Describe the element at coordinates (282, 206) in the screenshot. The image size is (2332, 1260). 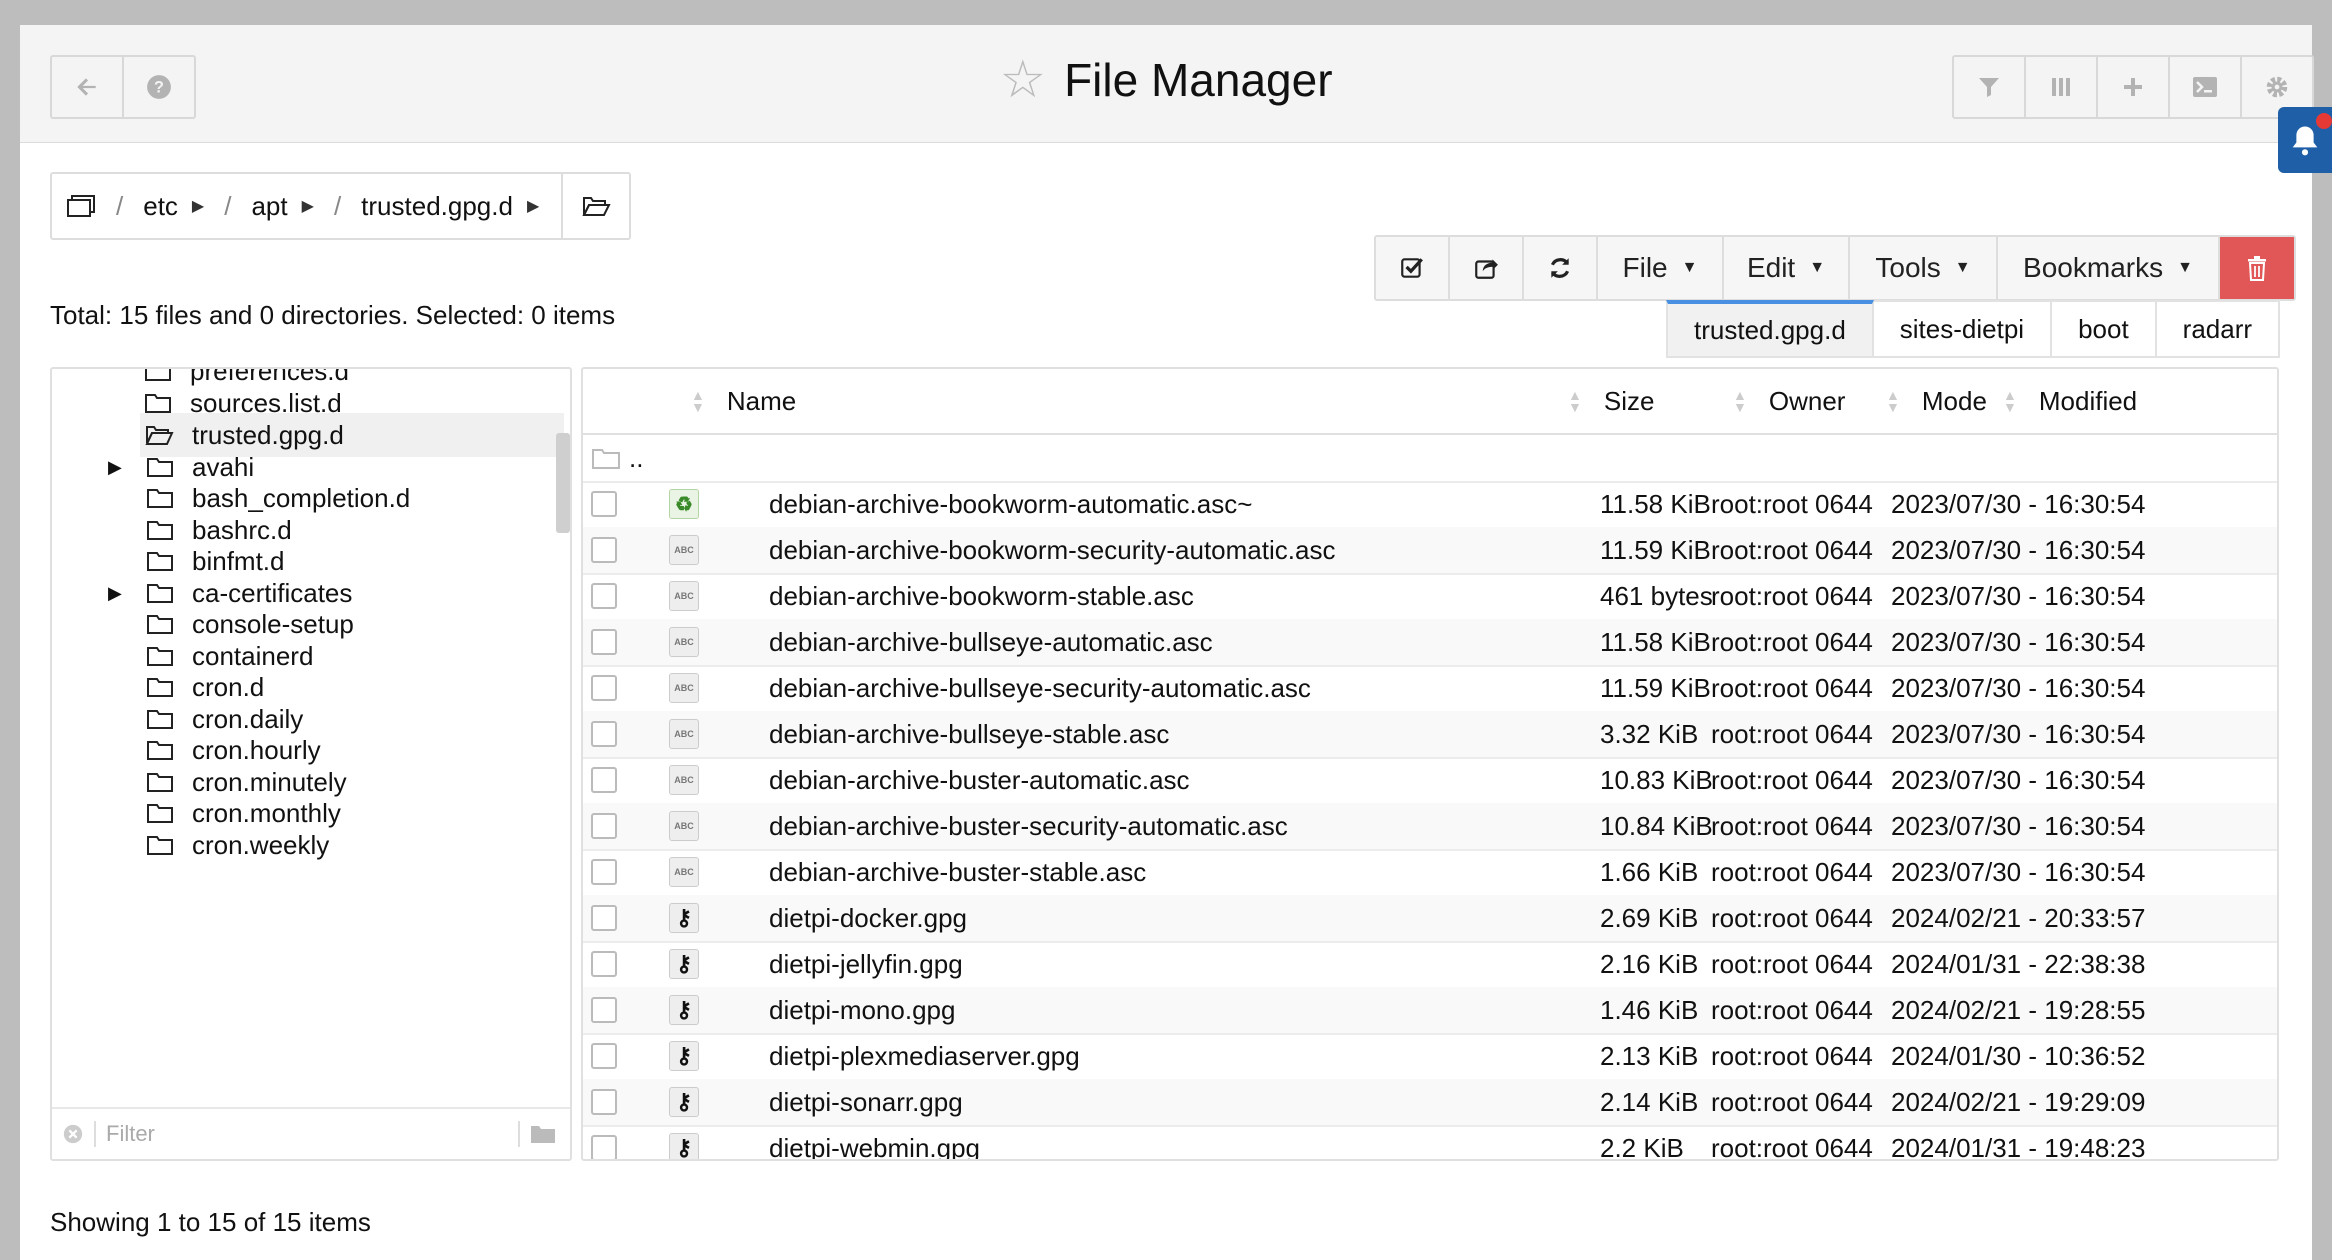
I see `breadcrumb-apt: apt ▶` at that location.